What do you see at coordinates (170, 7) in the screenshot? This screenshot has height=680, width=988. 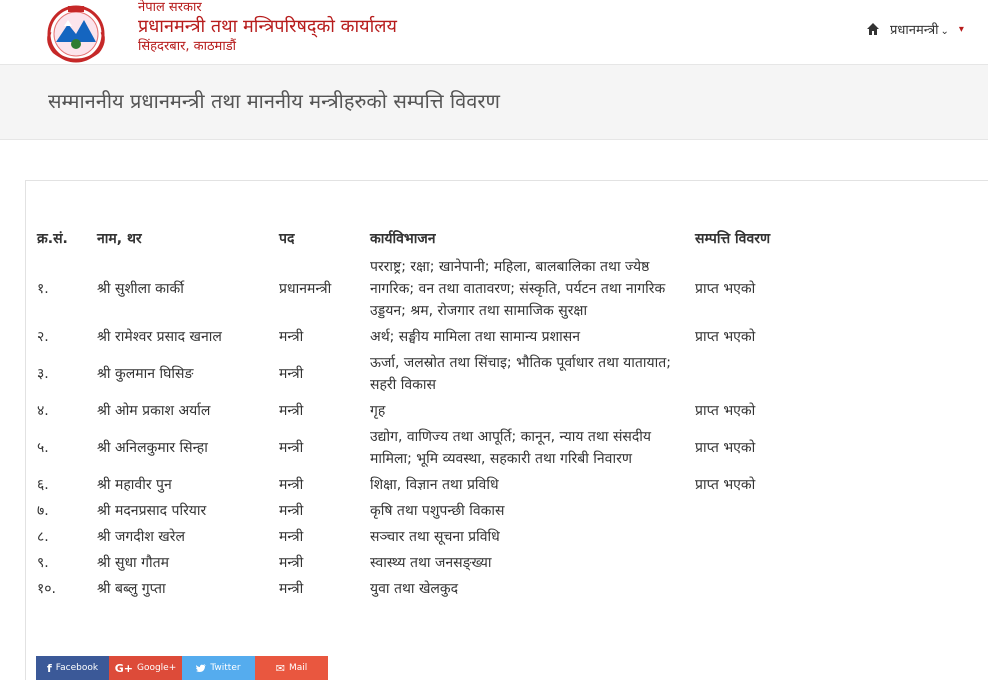 I see `org-line-government: नेपाल सरकार` at bounding box center [170, 7].